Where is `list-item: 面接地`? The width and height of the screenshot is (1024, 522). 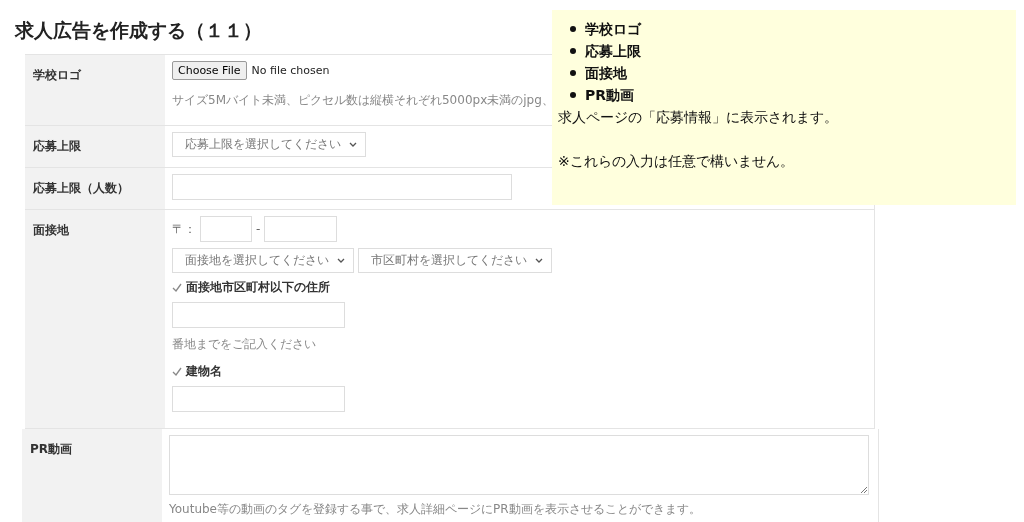
list-item: 面接地 is located at coordinates (606, 73).